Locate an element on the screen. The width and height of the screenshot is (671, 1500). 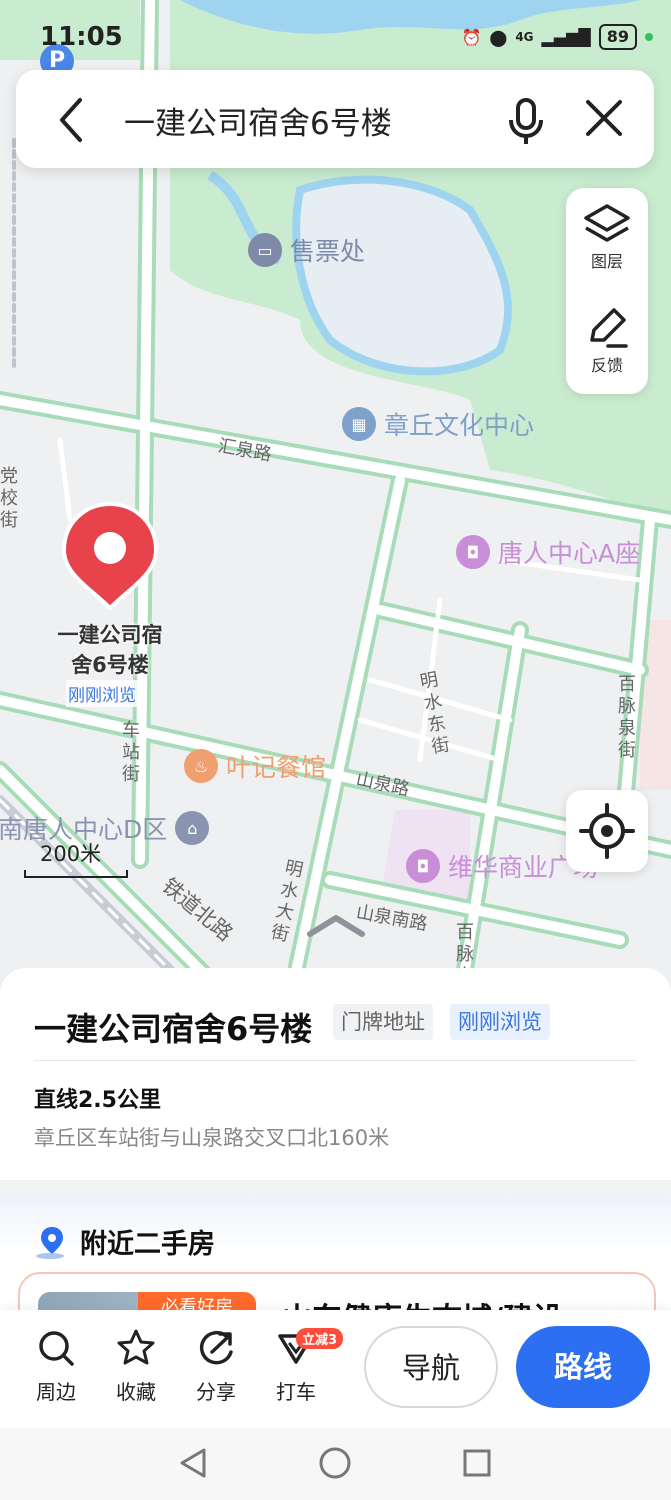
route-button: 路线 is located at coordinates (583, 1367).